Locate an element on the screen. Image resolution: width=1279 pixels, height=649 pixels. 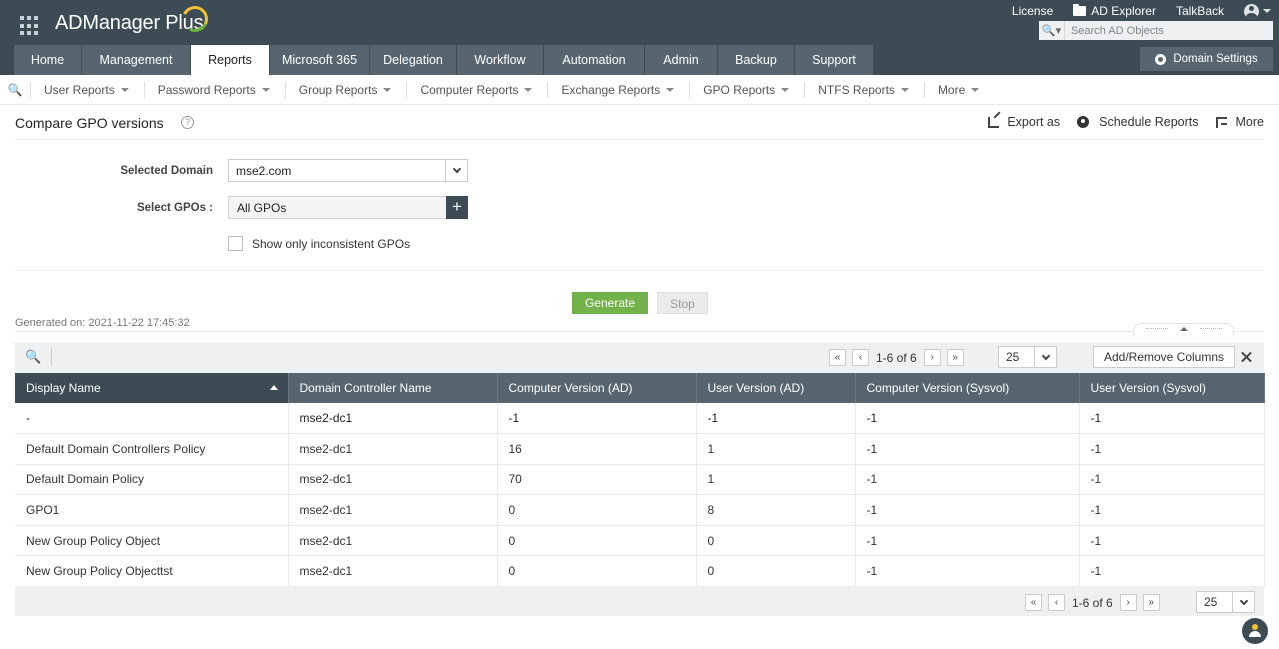
table-cell: 70 is located at coordinates (597, 480).